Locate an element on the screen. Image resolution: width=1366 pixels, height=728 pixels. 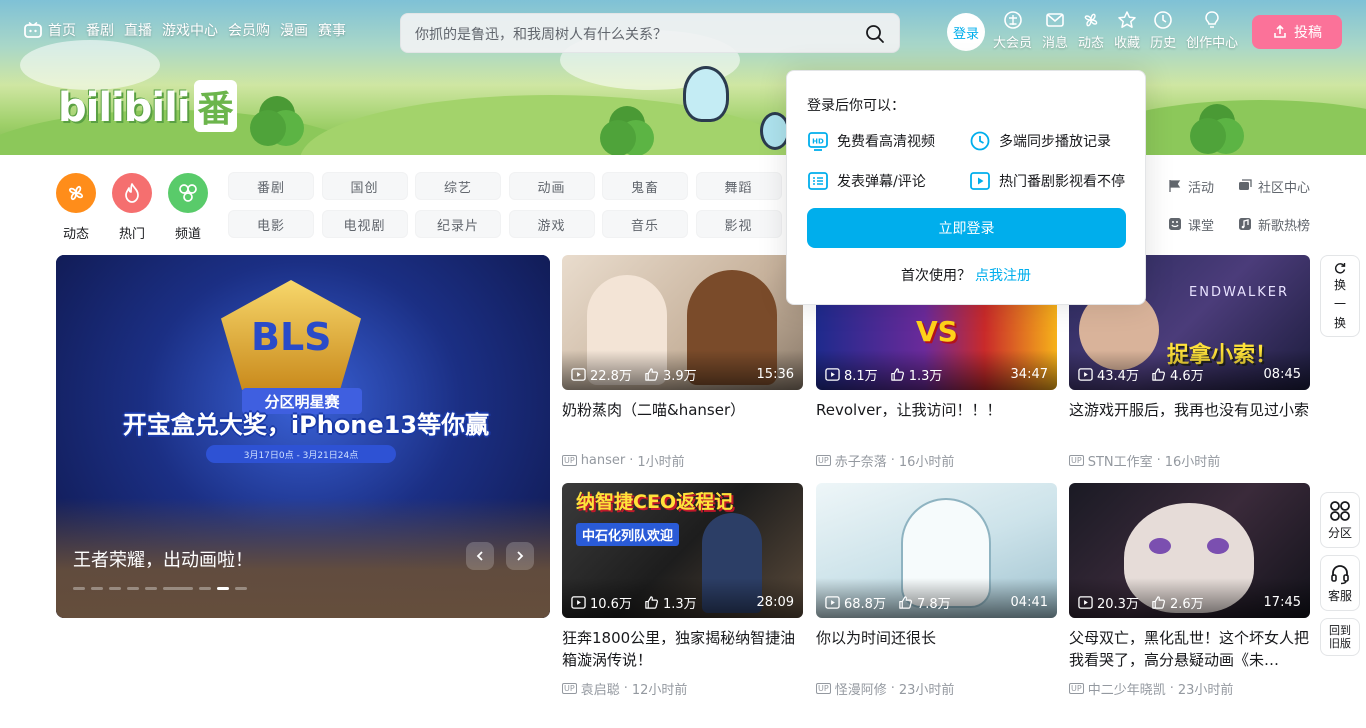
nav-messages: 消息 is located at coordinates (1055, 30).